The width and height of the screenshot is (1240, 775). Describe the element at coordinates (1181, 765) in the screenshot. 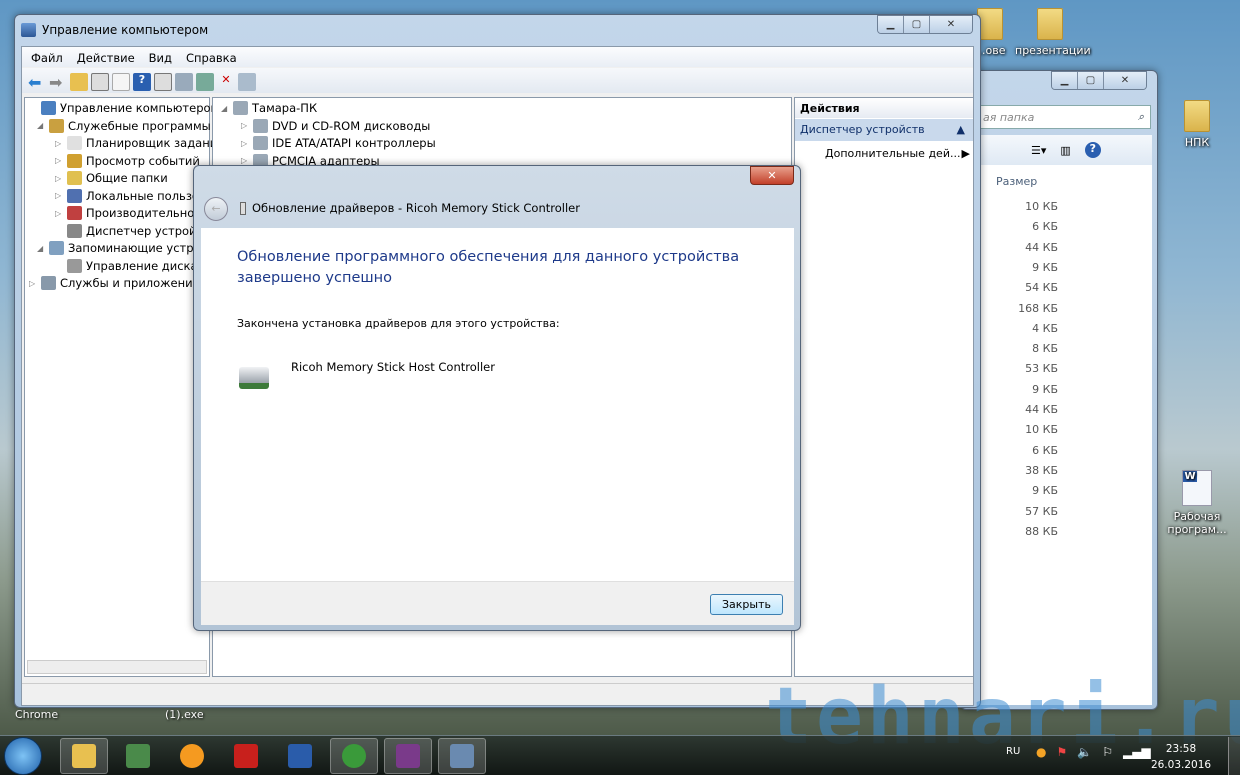

I see `clock-date: 26.03.2016` at that location.